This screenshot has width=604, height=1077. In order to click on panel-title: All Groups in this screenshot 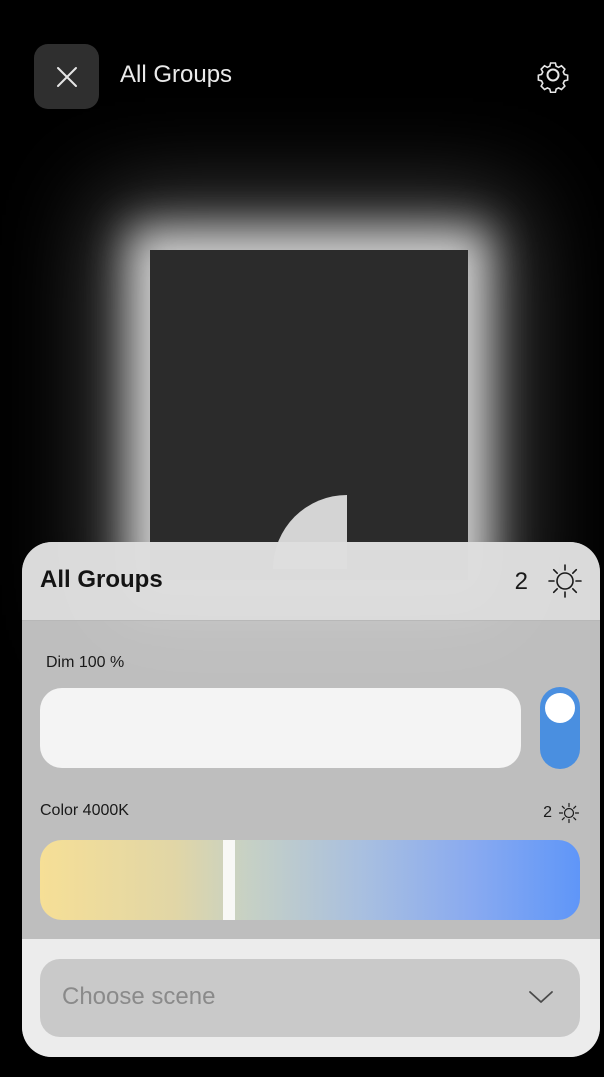, I will do `click(101, 579)`.